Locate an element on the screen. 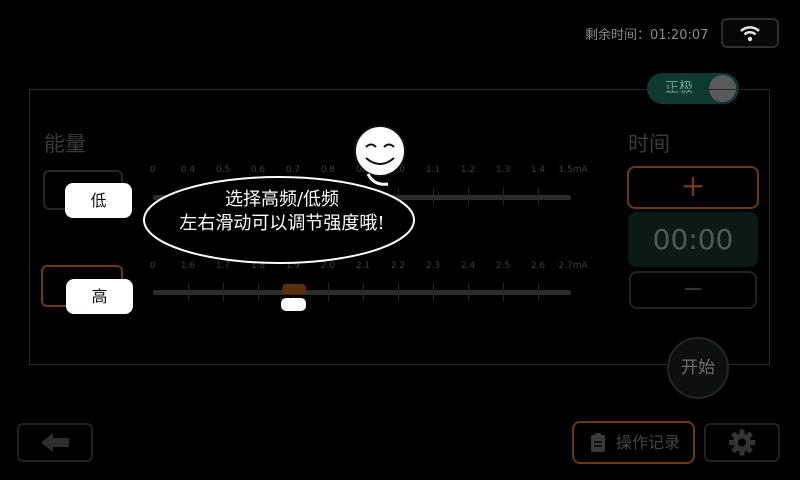  settings-button is located at coordinates (742, 442).